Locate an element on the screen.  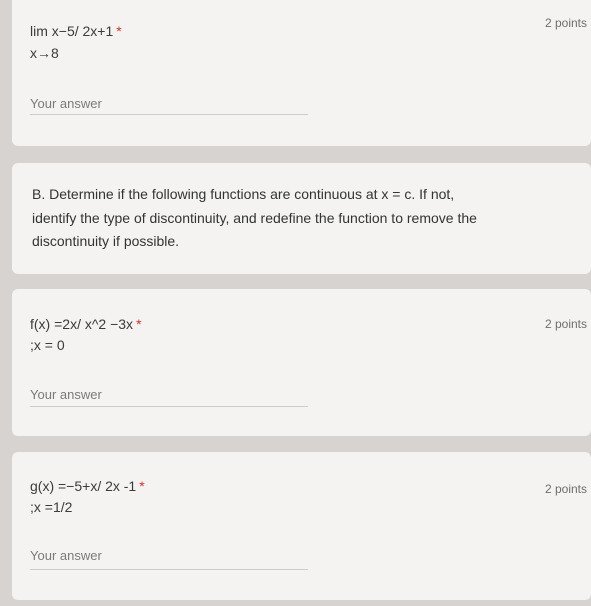
question-title: f(x) =2x/ x^2 −3x * is located at coordinates (86, 324).